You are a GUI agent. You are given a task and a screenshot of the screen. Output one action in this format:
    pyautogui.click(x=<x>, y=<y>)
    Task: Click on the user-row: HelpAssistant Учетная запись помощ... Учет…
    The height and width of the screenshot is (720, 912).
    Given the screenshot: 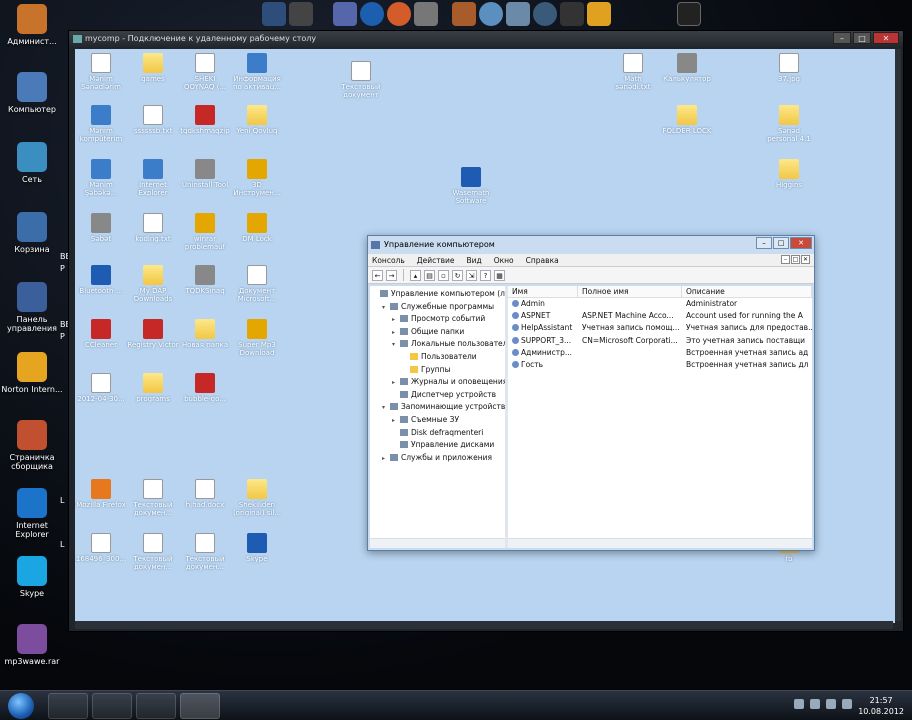 What is the action you would take?
    pyautogui.click(x=660, y=328)
    